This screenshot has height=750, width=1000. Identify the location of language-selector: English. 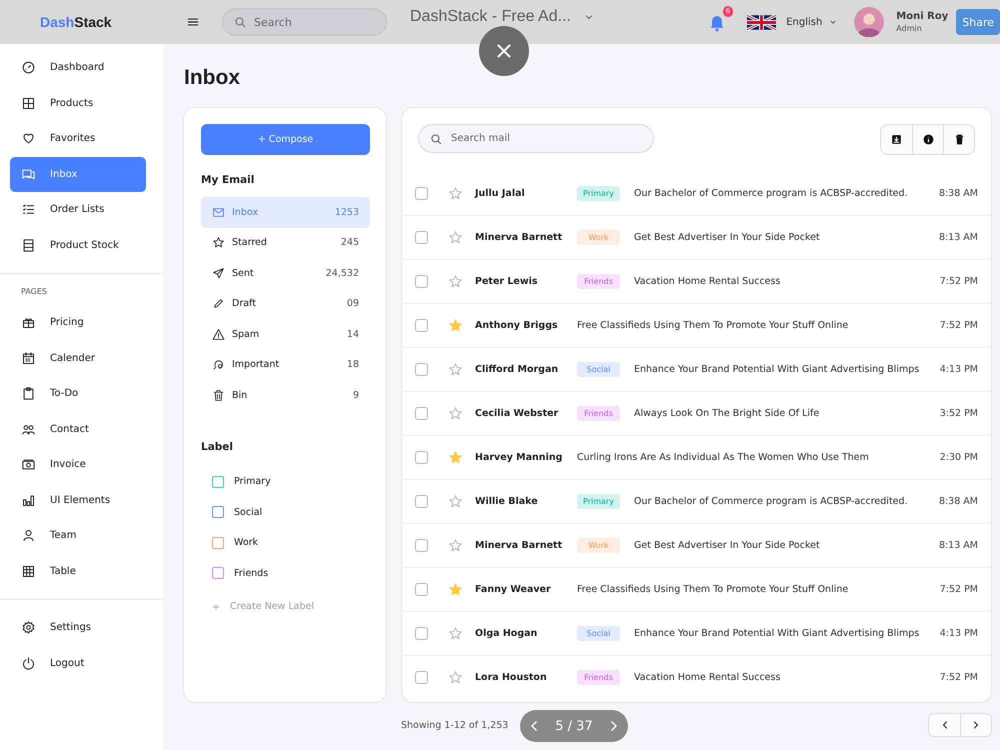
(812, 22).